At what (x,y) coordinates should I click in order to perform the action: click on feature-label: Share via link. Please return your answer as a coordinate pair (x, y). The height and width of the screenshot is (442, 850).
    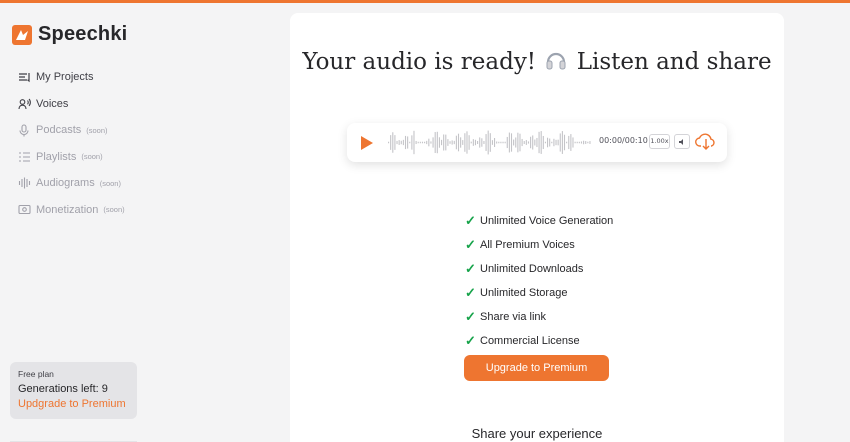
    Looking at the image, I should click on (513, 317).